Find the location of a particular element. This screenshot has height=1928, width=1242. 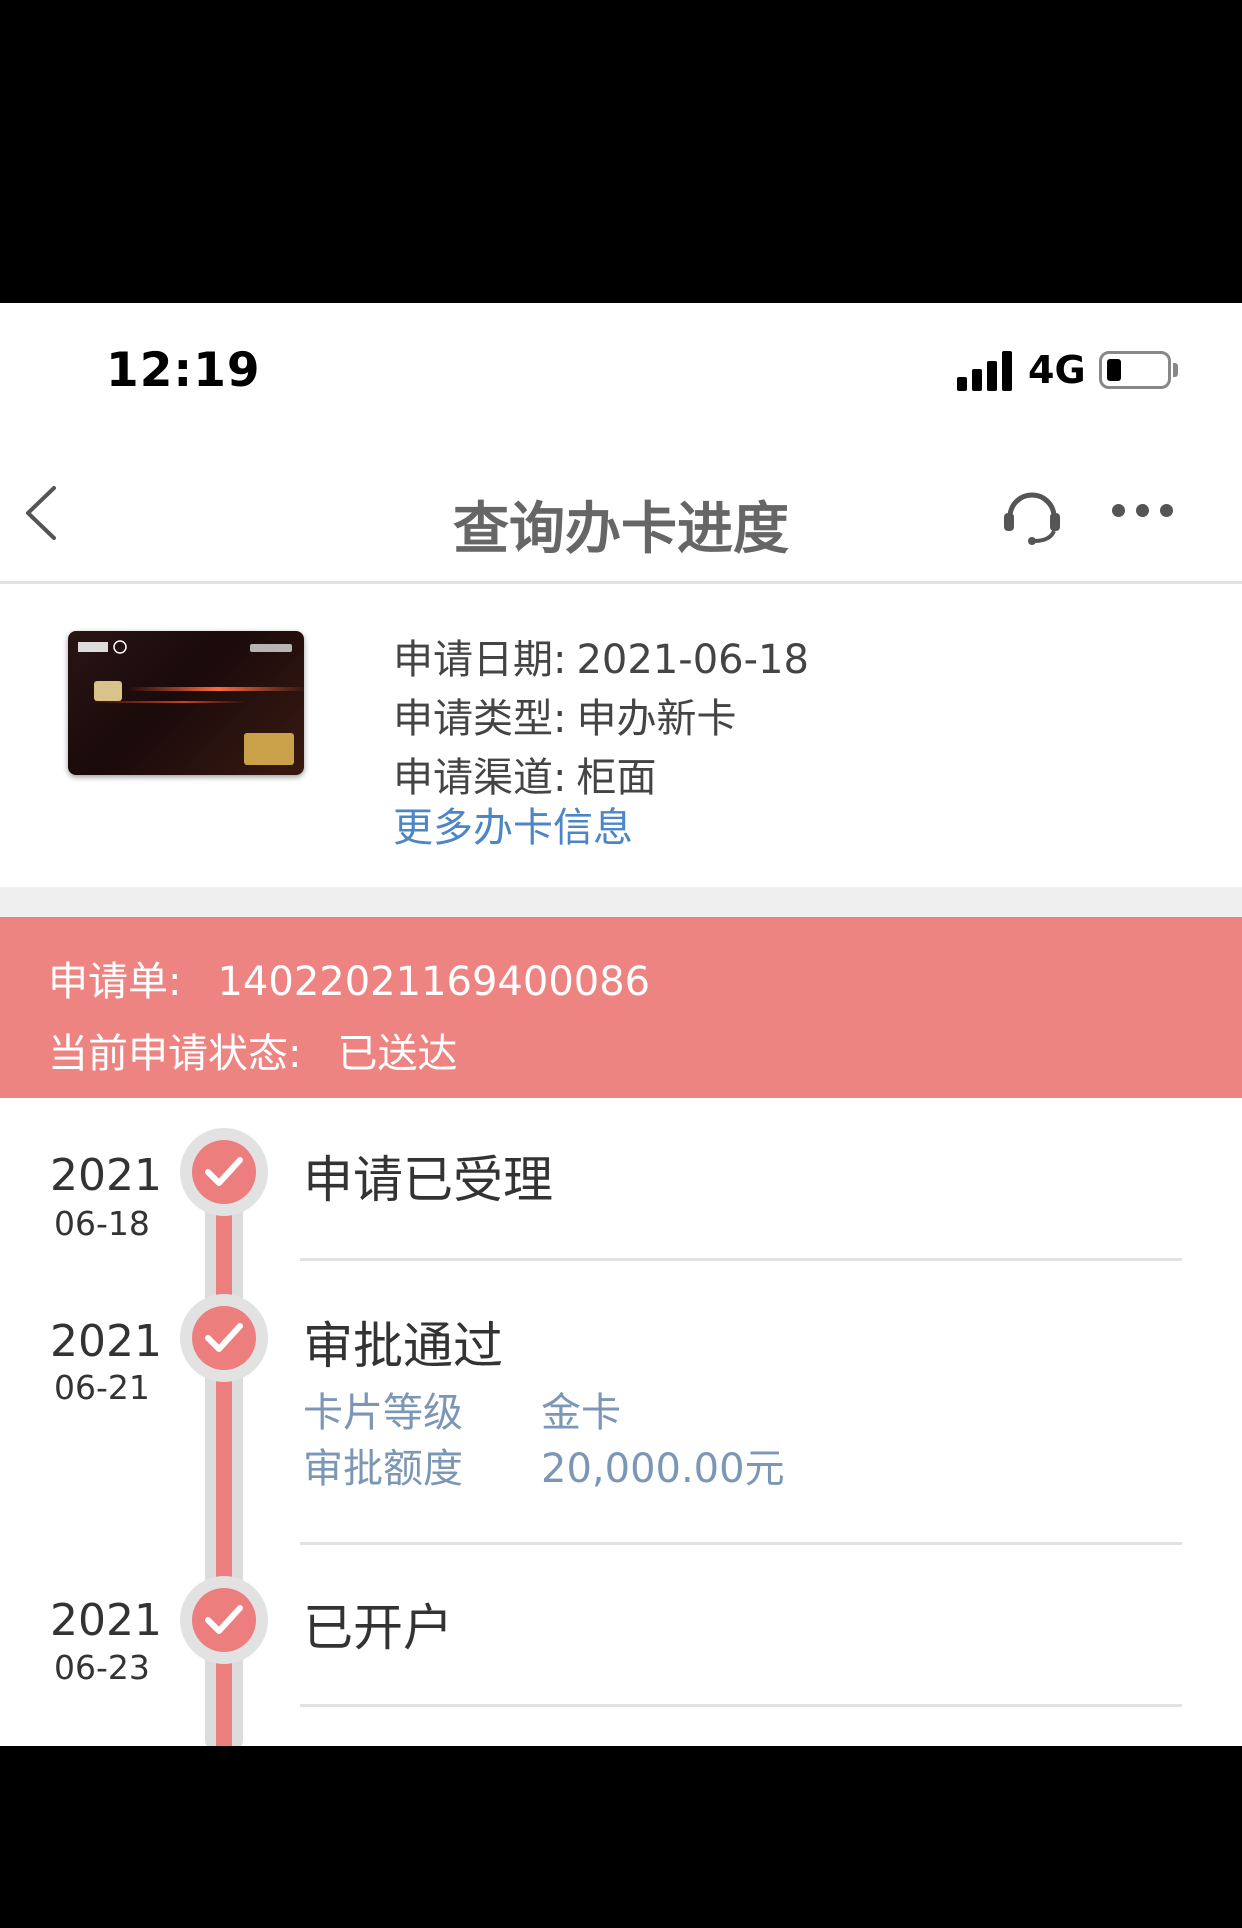

section-divider is located at coordinates (621, 902).